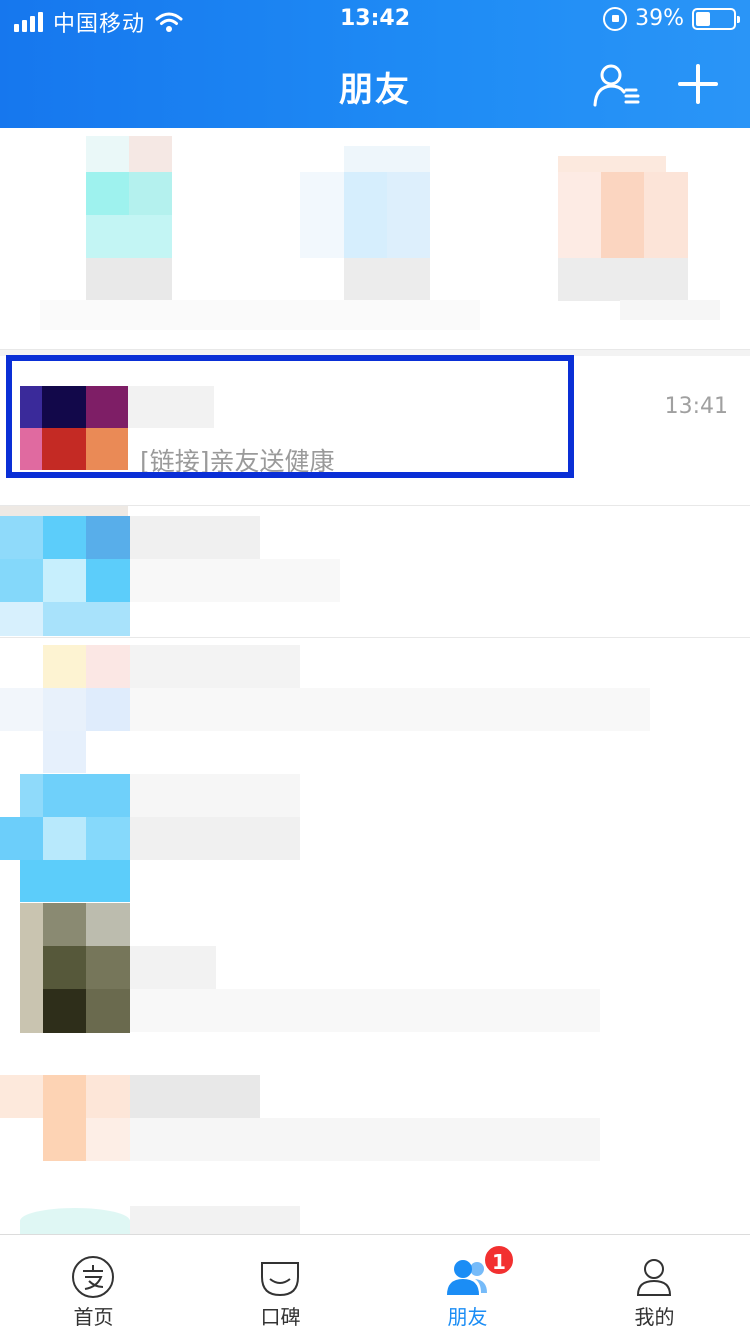 The width and height of the screenshot is (750, 1334). I want to click on tab-mine: 我的, so click(654, 1284).